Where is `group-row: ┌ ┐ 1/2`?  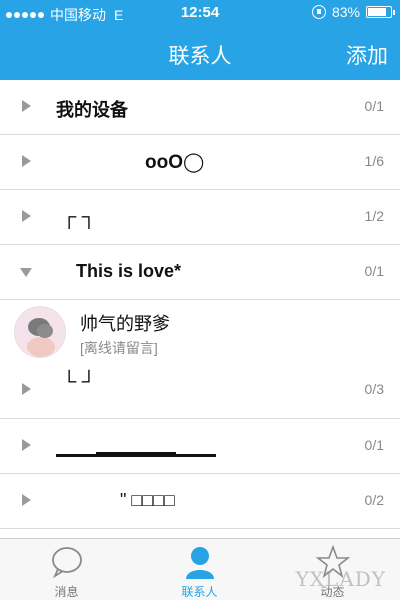 group-row: ┌ ┐ 1/2 is located at coordinates (200, 217).